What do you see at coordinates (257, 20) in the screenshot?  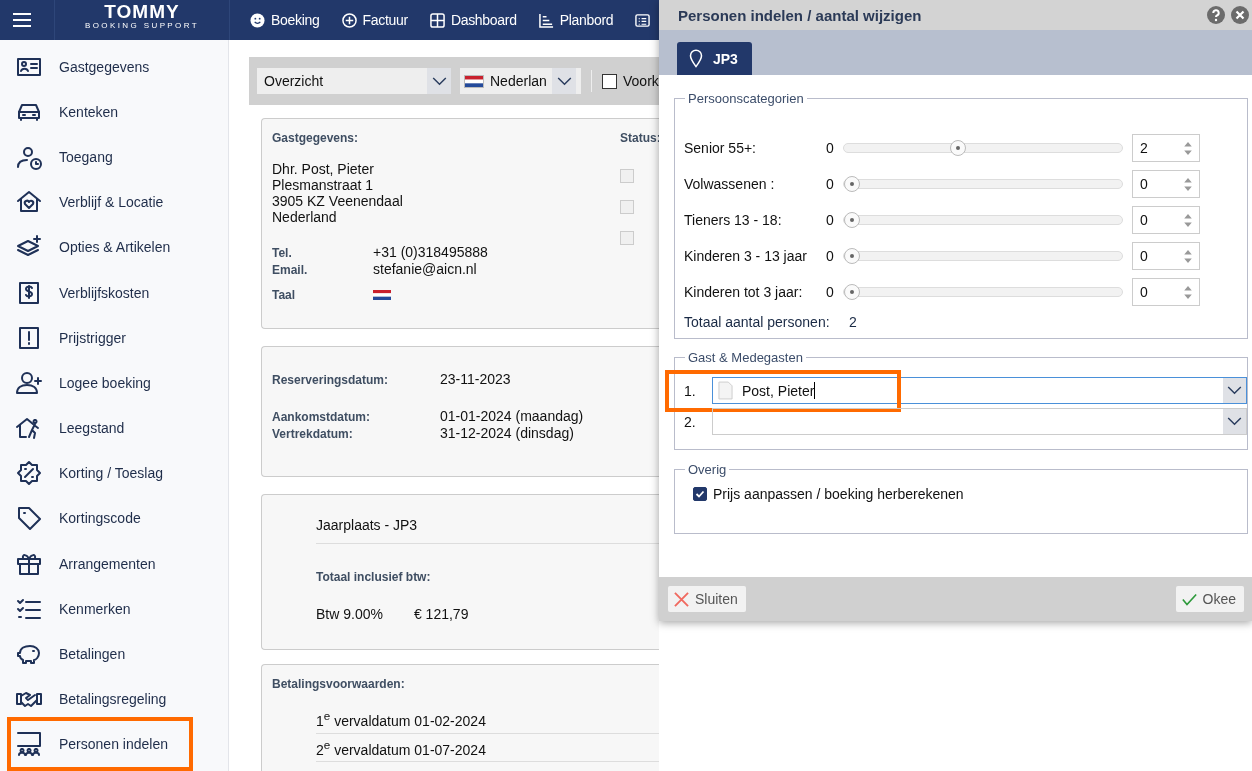 I see `smiley-icon` at bounding box center [257, 20].